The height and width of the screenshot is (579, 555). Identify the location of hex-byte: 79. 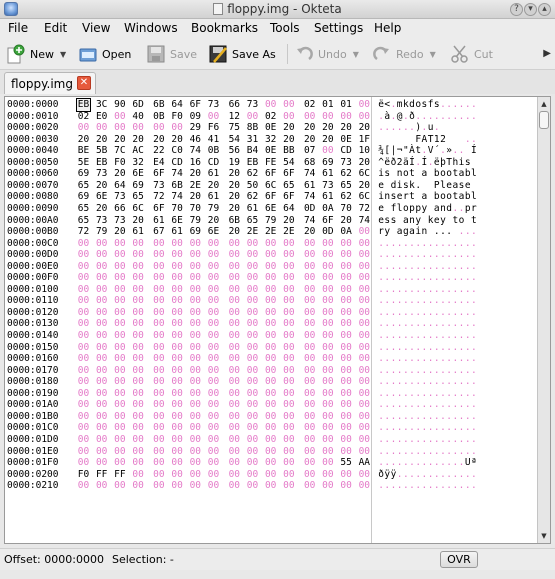
(213, 209).